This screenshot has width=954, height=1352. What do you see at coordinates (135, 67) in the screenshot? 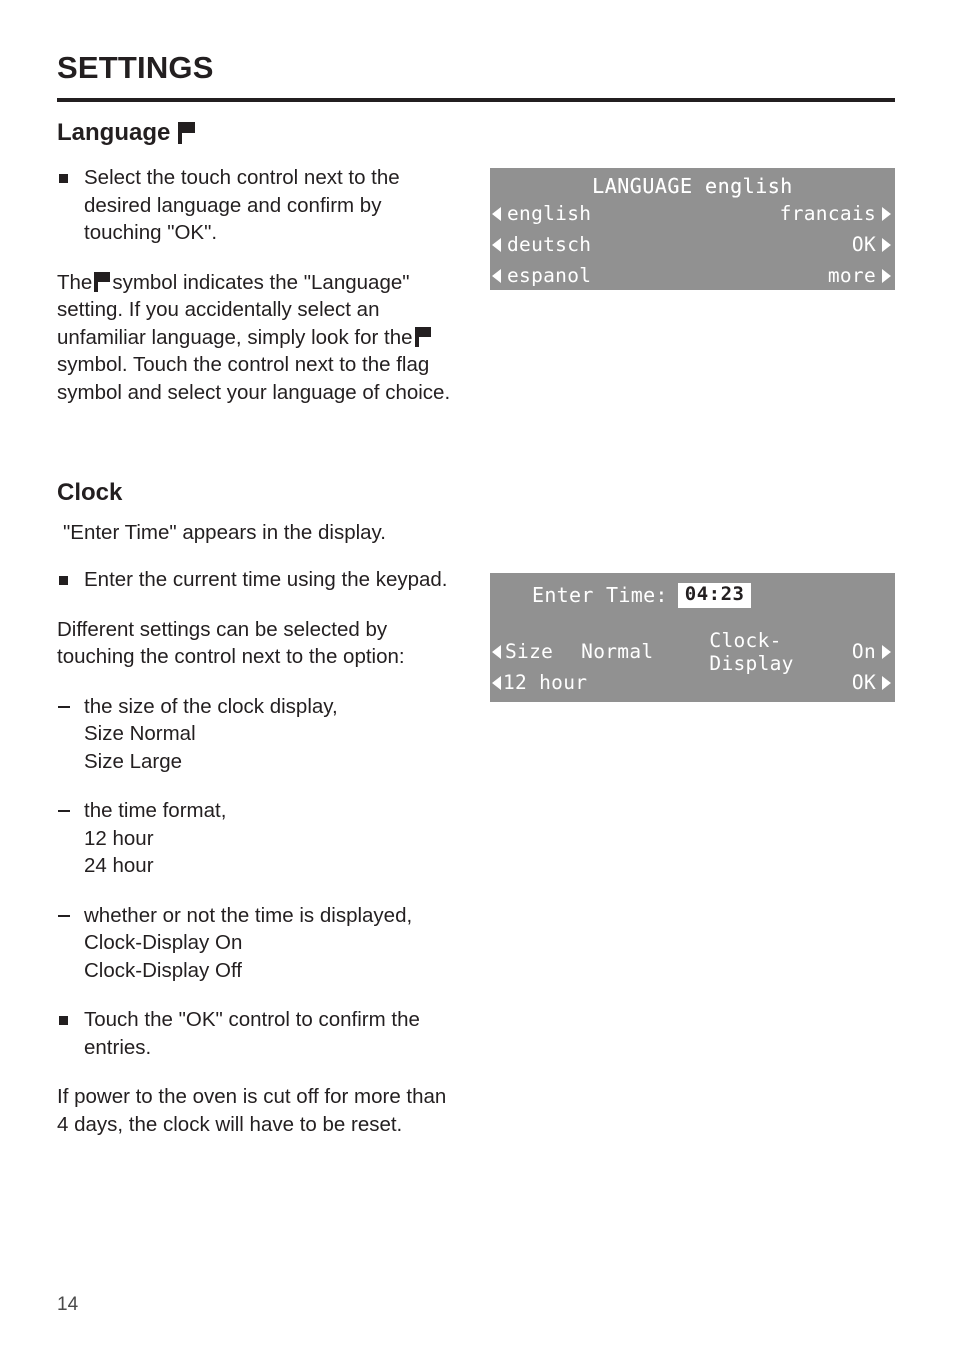
I see `page-title: SETTINGS` at bounding box center [135, 67].